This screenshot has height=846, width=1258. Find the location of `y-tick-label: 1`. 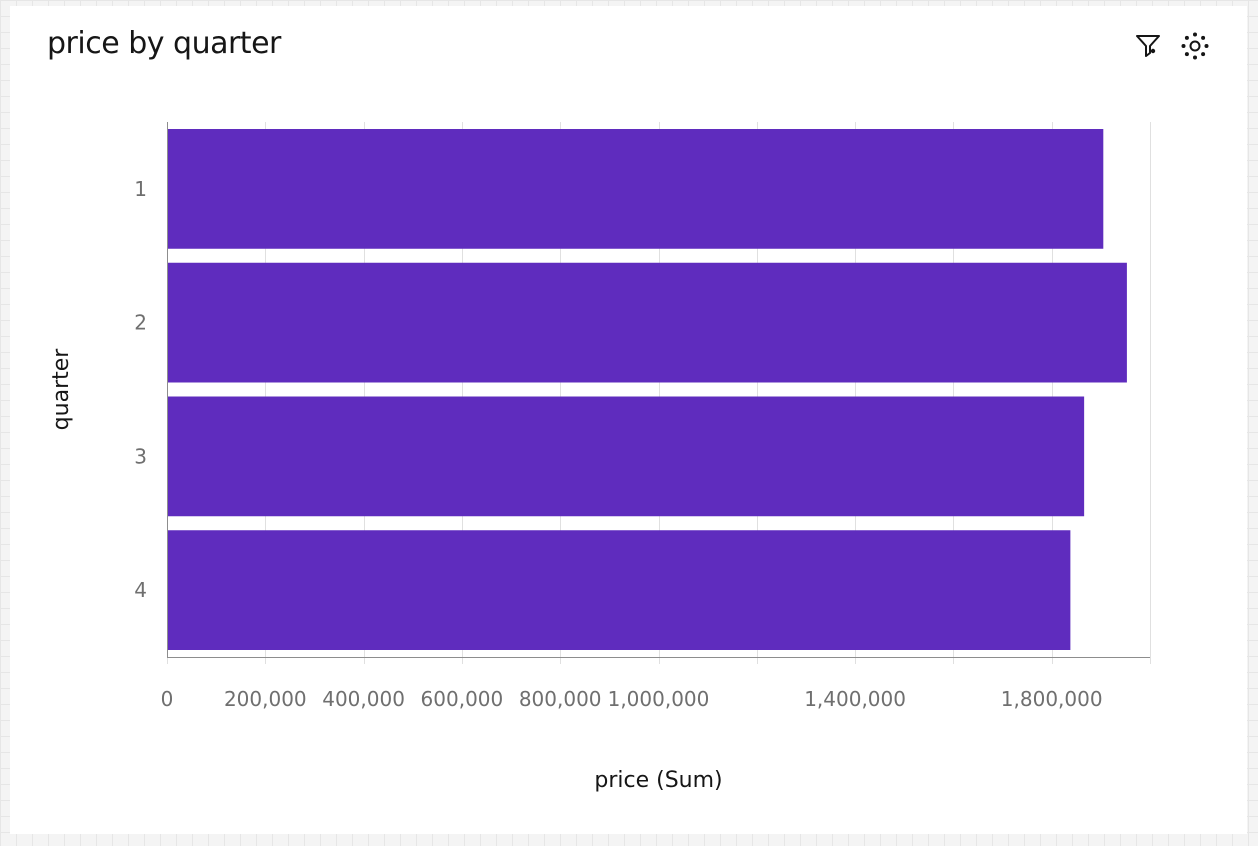

y-tick-label: 1 is located at coordinates (140, 189).